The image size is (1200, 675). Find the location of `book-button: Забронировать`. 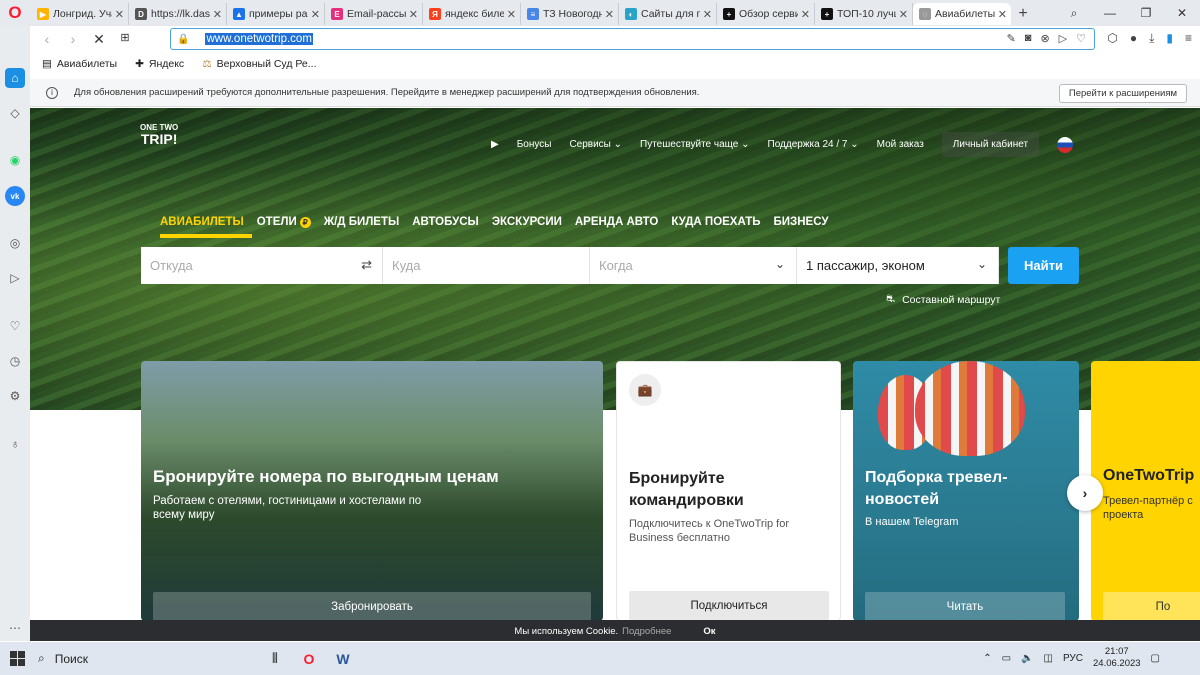

book-button: Забронировать is located at coordinates (372, 606).